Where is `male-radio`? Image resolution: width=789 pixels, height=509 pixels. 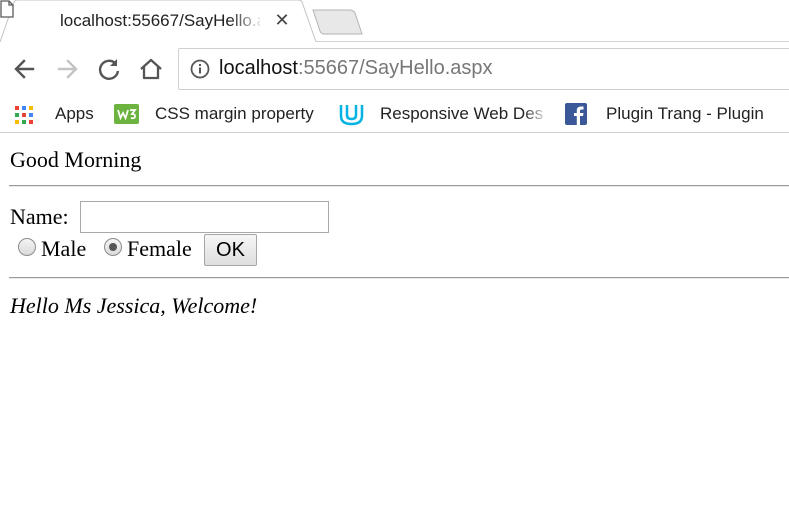 male-radio is located at coordinates (27, 247).